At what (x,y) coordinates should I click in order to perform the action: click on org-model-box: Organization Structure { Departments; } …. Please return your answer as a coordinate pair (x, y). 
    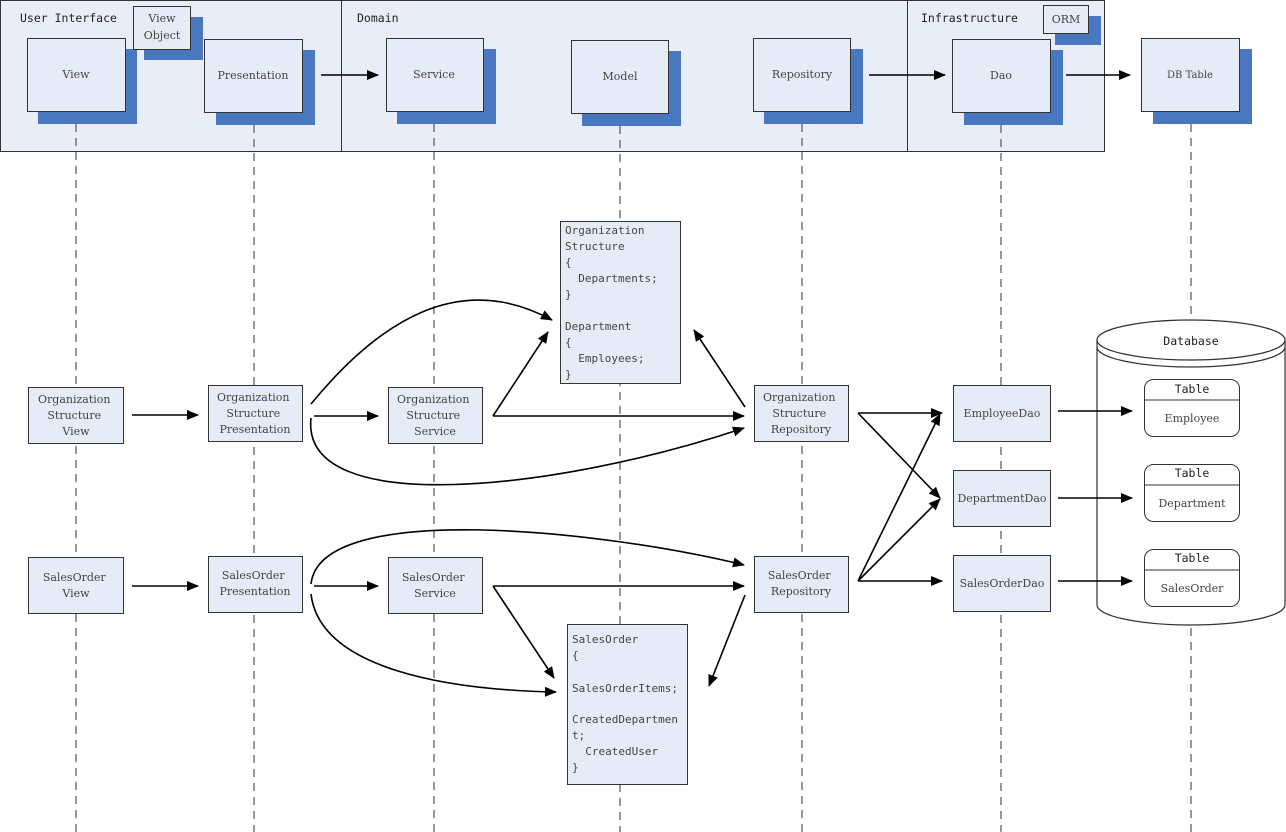
    Looking at the image, I should click on (620, 302).